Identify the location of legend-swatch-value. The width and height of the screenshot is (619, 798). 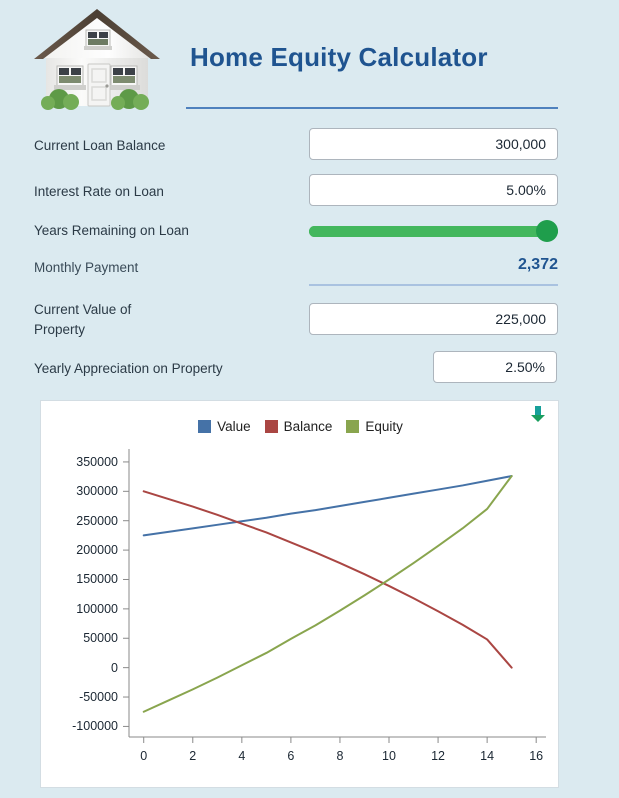
(205, 426).